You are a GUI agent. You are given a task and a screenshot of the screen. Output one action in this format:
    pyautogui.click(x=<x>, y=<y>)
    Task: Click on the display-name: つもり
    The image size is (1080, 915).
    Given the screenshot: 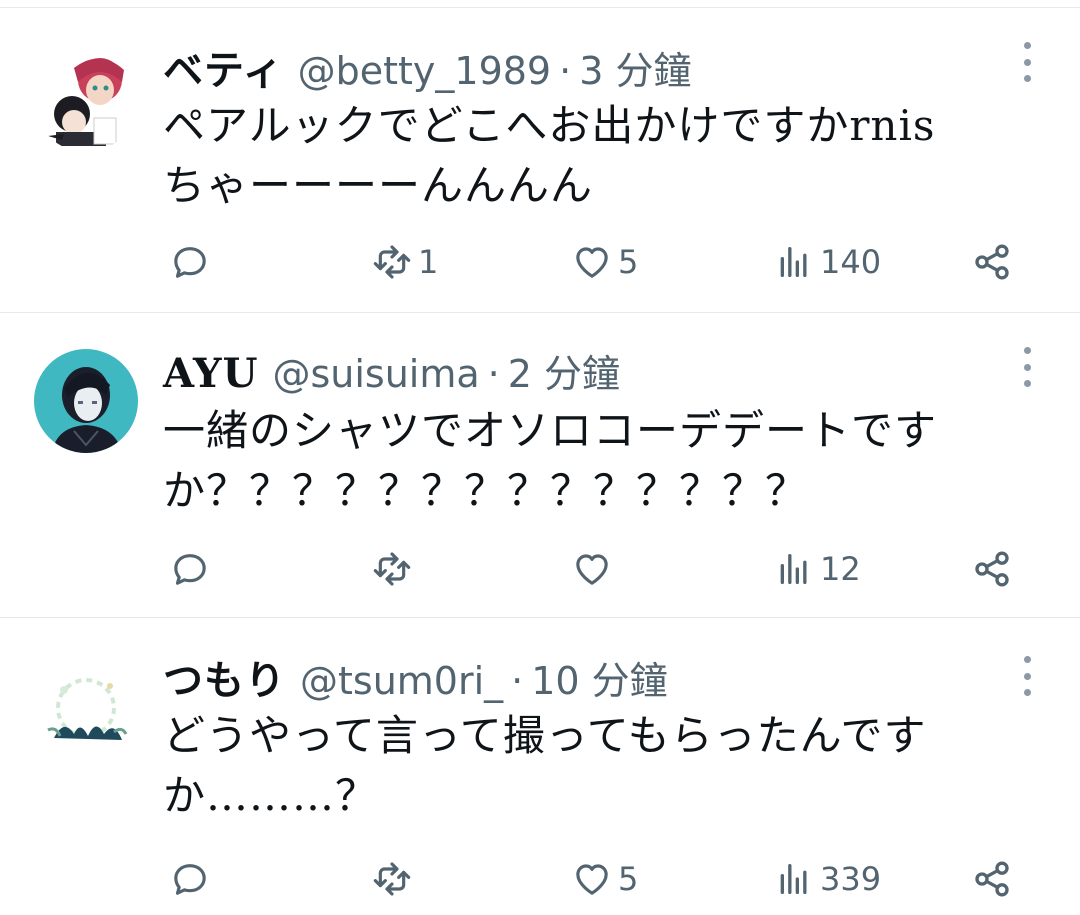 What is the action you would take?
    pyautogui.click(x=224, y=677)
    